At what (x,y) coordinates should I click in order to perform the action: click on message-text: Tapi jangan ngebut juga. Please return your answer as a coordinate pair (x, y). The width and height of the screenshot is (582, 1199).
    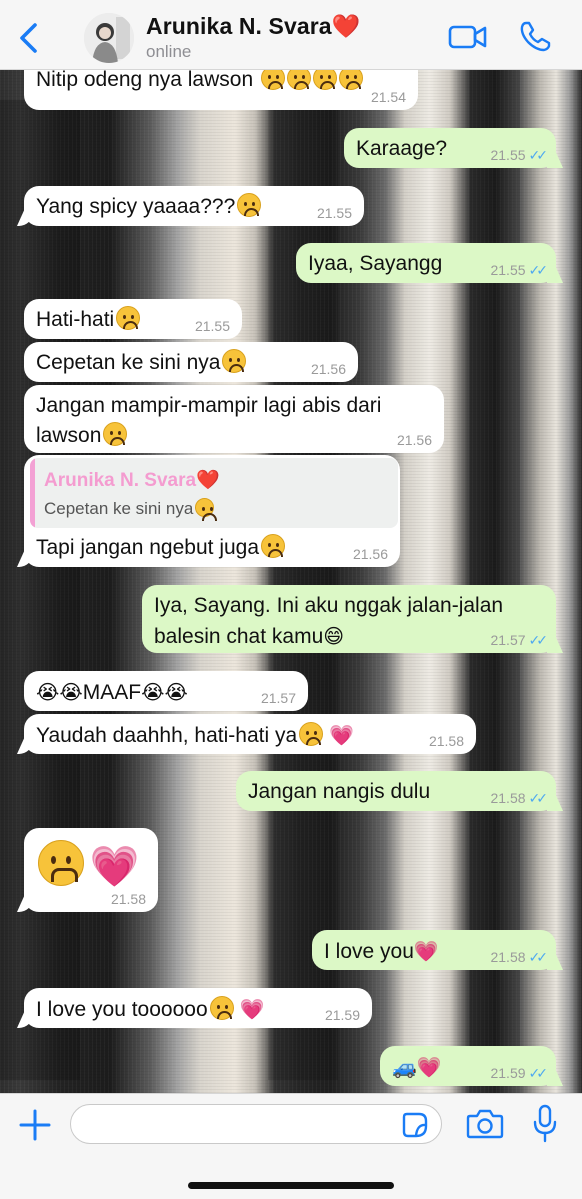
    Looking at the image, I should click on (161, 548).